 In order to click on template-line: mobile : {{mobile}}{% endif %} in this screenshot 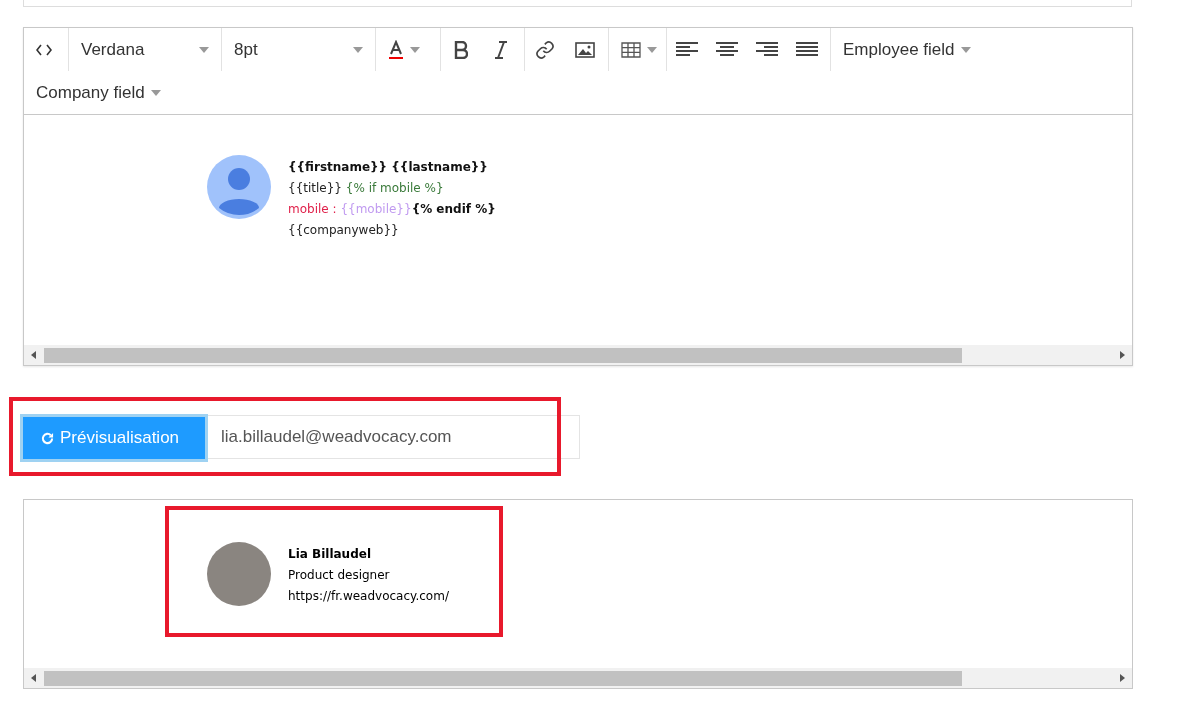, I will do `click(392, 209)`.